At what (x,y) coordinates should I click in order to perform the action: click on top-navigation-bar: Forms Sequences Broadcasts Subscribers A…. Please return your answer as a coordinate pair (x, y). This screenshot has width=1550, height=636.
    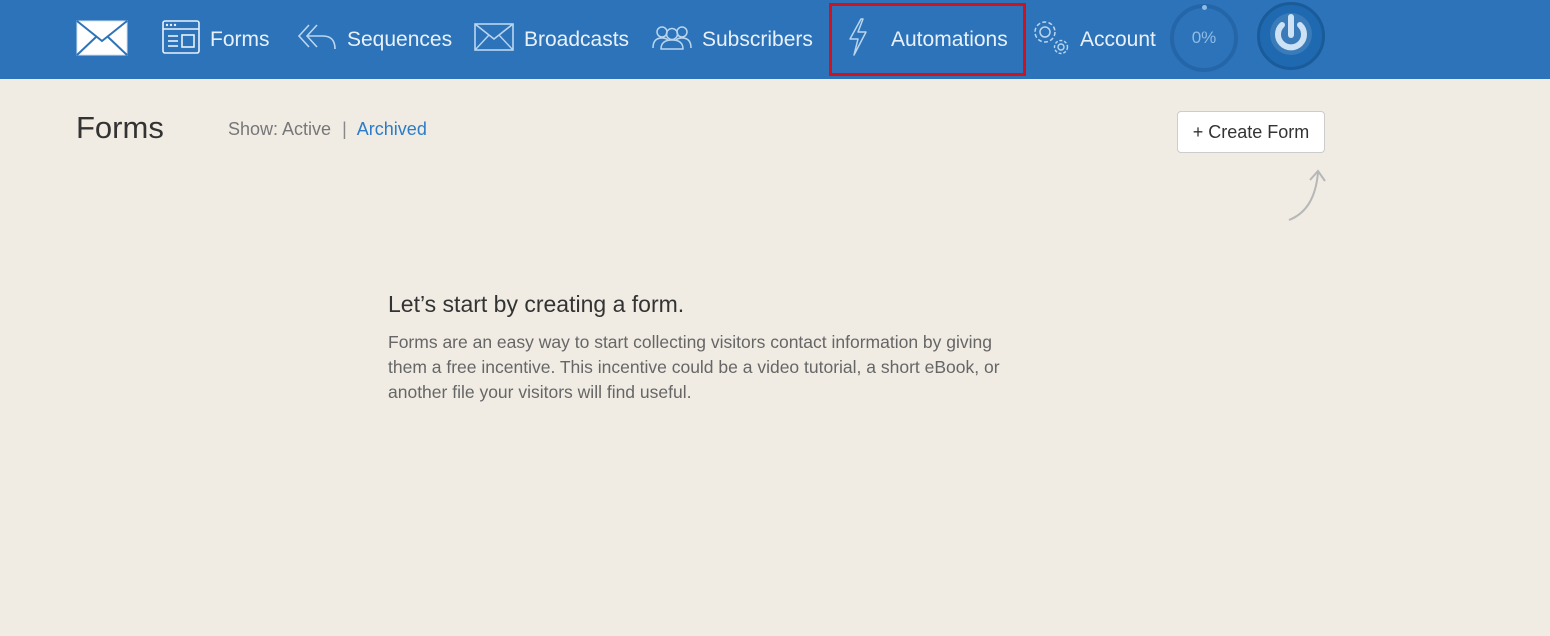
    Looking at the image, I should click on (775, 39).